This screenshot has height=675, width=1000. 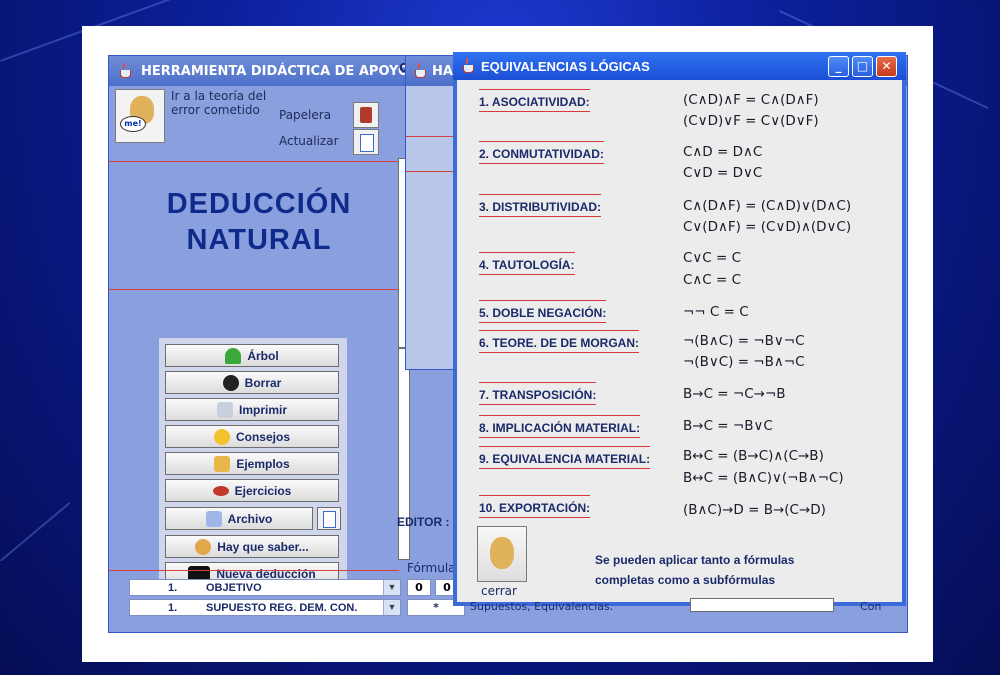 I want to click on go-to-theory-link-line2: error cometido, so click(x=215, y=110).